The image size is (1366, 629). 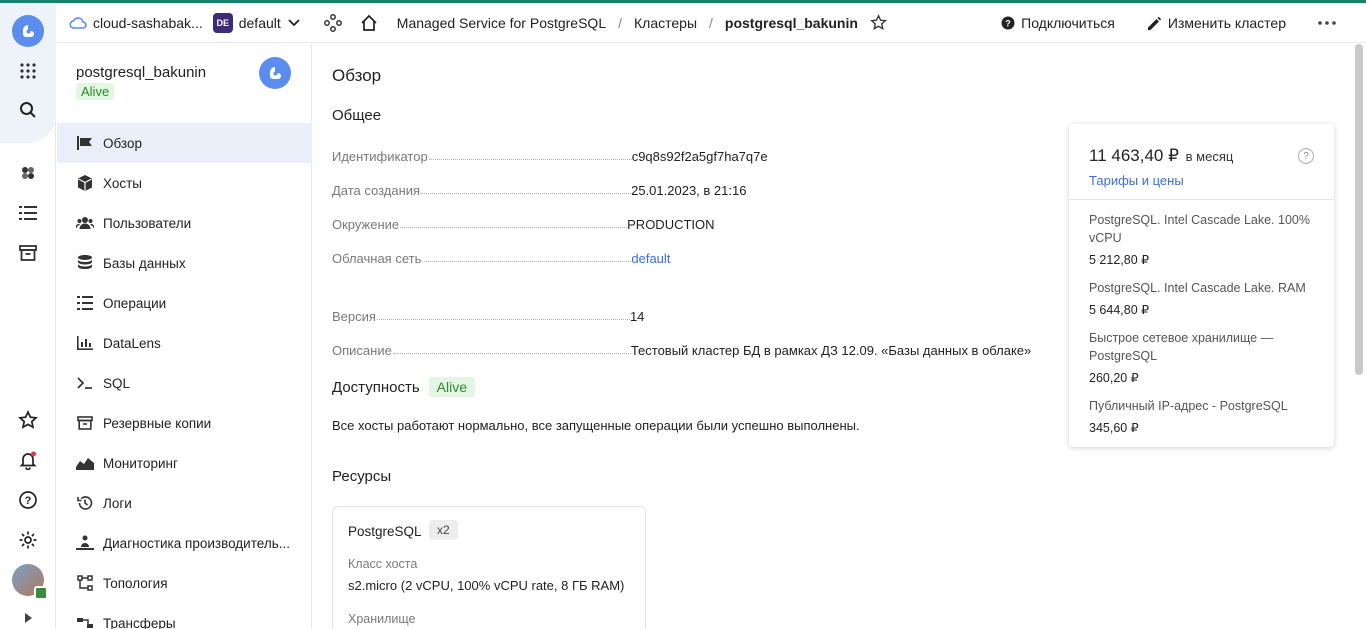 What do you see at coordinates (382, 619) in the screenshot?
I see `storage-label: Хранилище` at bounding box center [382, 619].